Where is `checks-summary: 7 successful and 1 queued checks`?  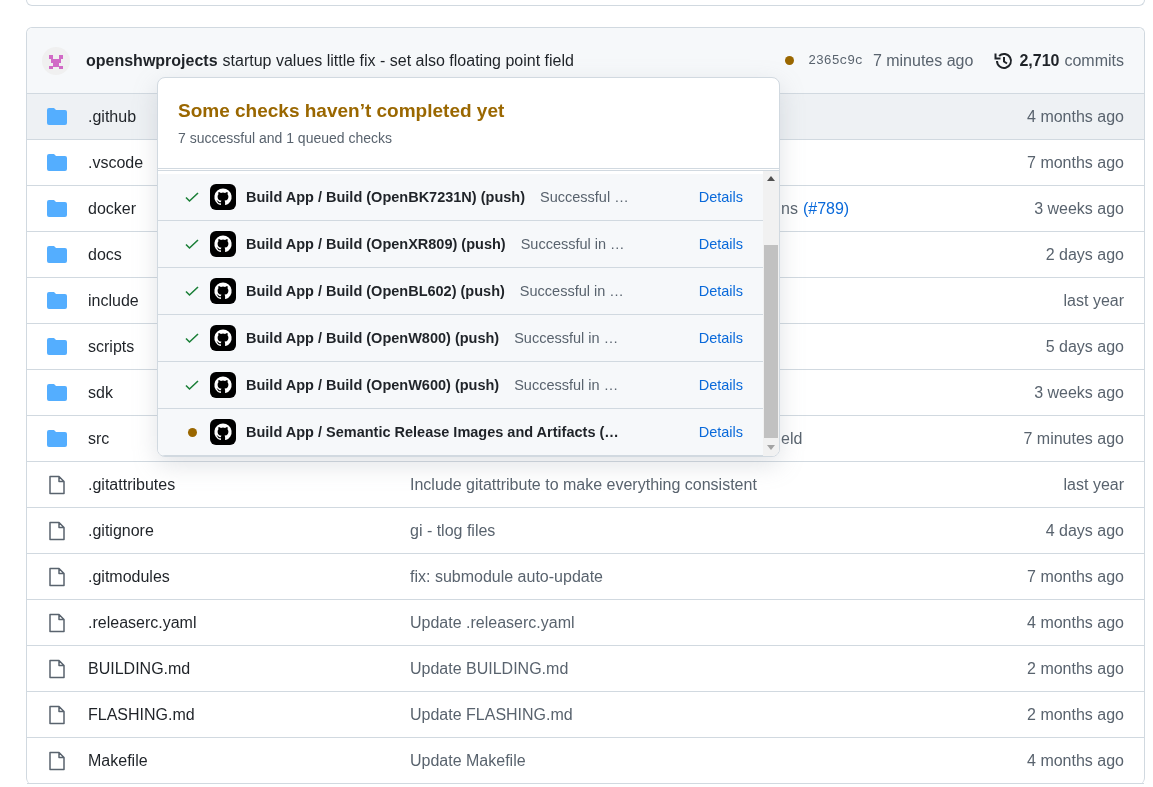 checks-summary: 7 successful and 1 queued checks is located at coordinates (286, 138).